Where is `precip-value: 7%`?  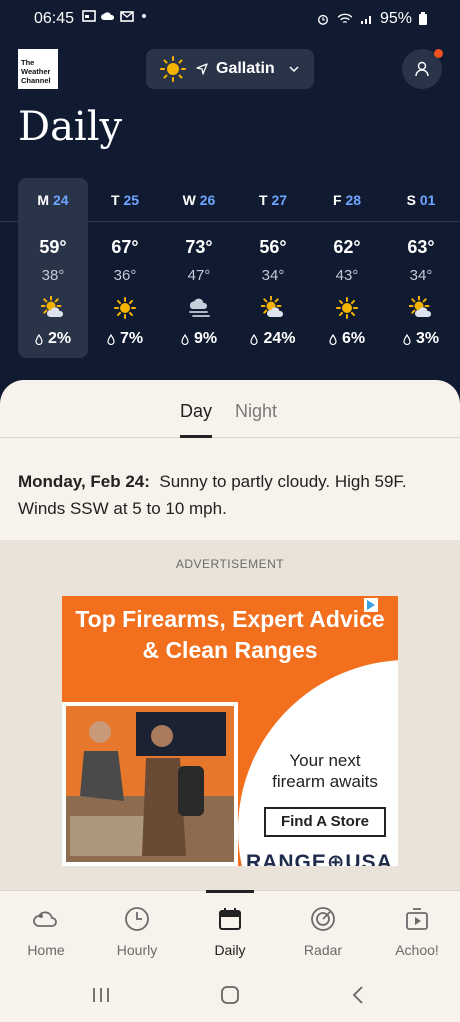
precip-value: 7% is located at coordinates (131, 338).